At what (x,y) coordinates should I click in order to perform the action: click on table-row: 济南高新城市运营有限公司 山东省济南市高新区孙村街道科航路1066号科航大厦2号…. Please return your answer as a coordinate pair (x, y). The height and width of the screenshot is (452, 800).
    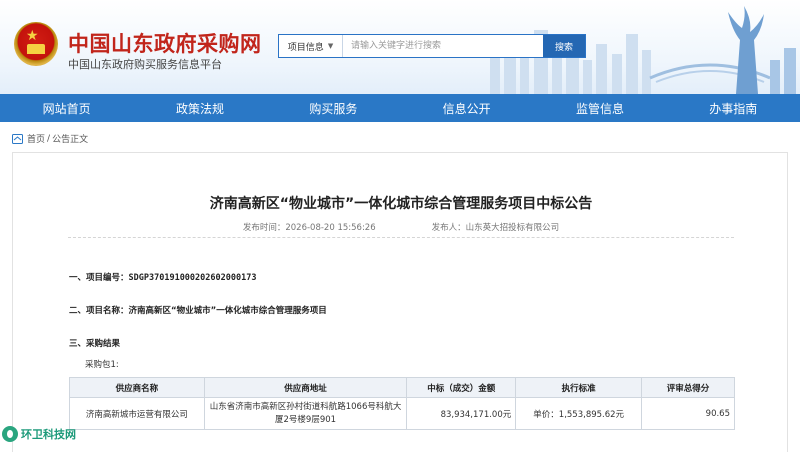
    Looking at the image, I should click on (402, 413).